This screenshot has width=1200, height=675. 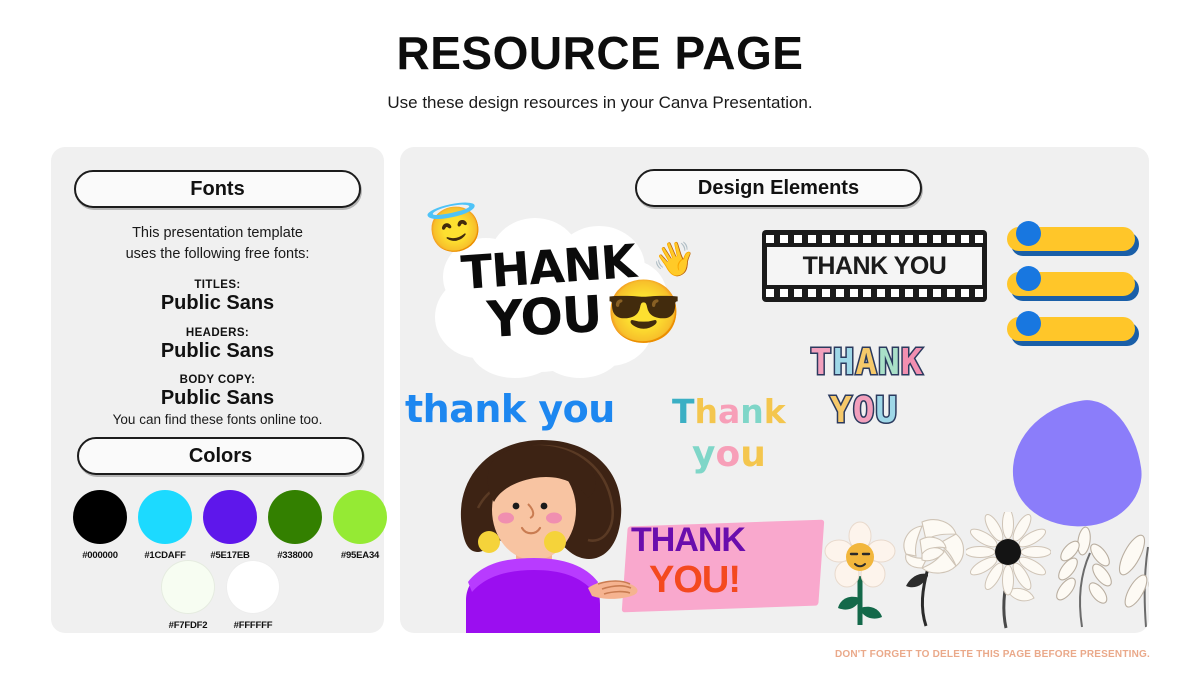 What do you see at coordinates (188, 625) in the screenshot?
I see `color-swatch-hex: #F7FDF2` at bounding box center [188, 625].